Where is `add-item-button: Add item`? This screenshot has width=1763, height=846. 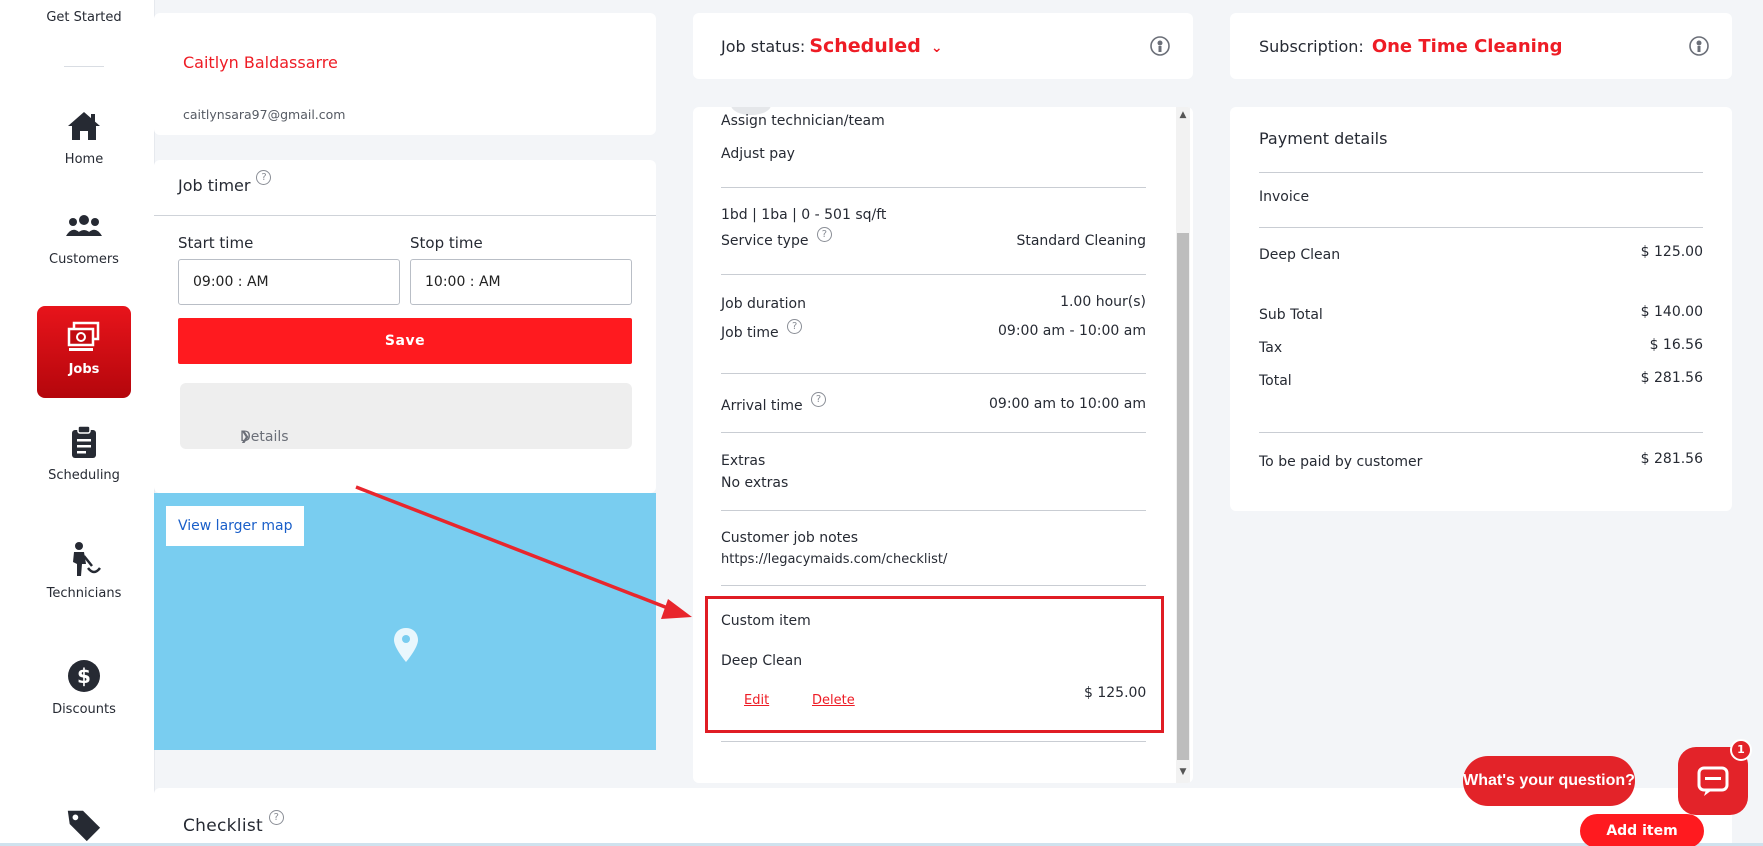
add-item-button: Add item is located at coordinates (1642, 830).